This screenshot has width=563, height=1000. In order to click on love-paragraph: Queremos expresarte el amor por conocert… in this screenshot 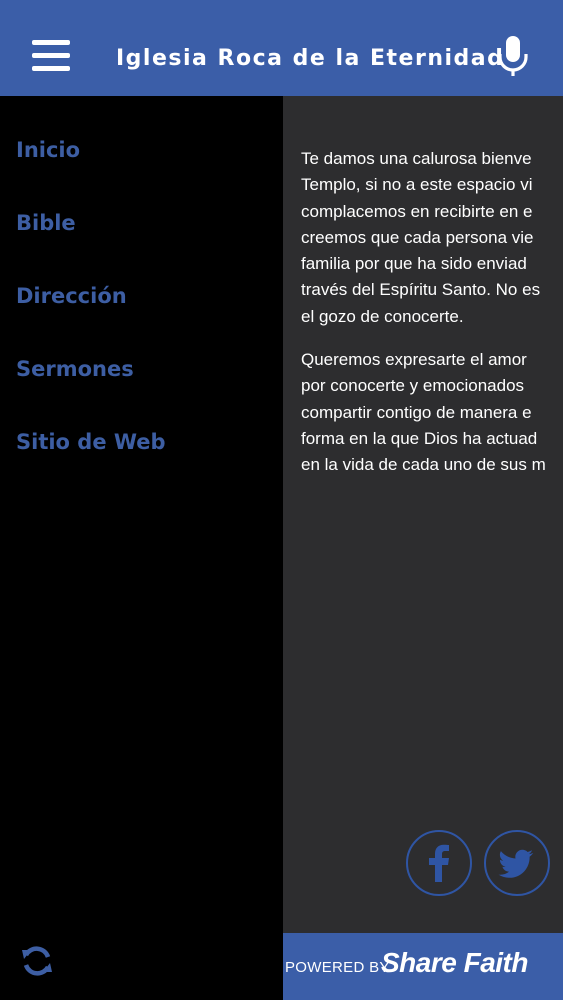, I will do `click(432, 412)`.